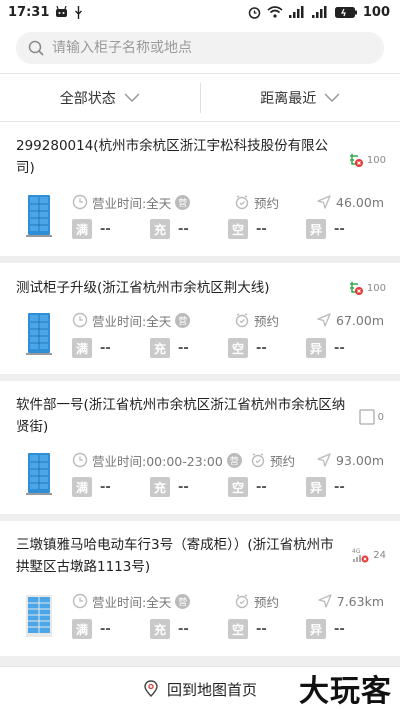 The image size is (400, 711). What do you see at coordinates (228, 202) in the screenshot?
I see `info-row: 营业时间:全天 营 预约 46.00m` at bounding box center [228, 202].